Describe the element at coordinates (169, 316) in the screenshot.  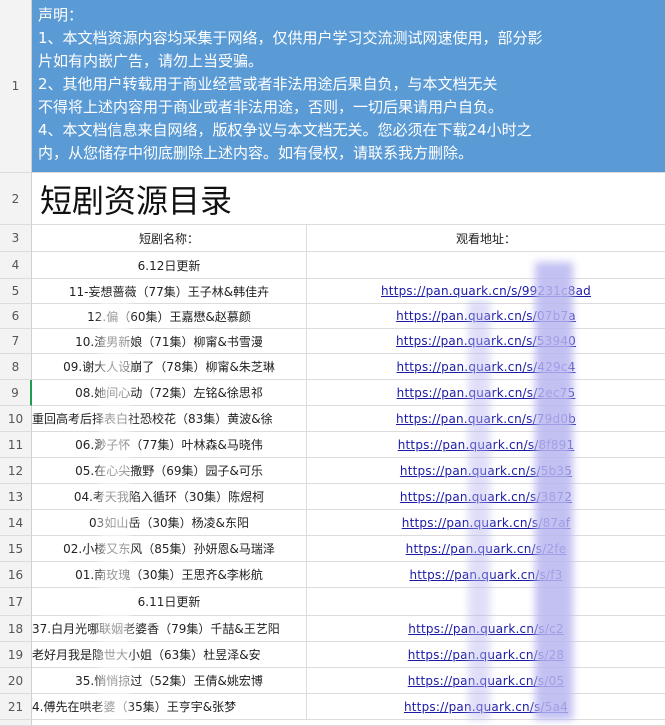
I see `drama-name-cell: 12.偏（60集）王嘉懋&赵慕颜` at that location.